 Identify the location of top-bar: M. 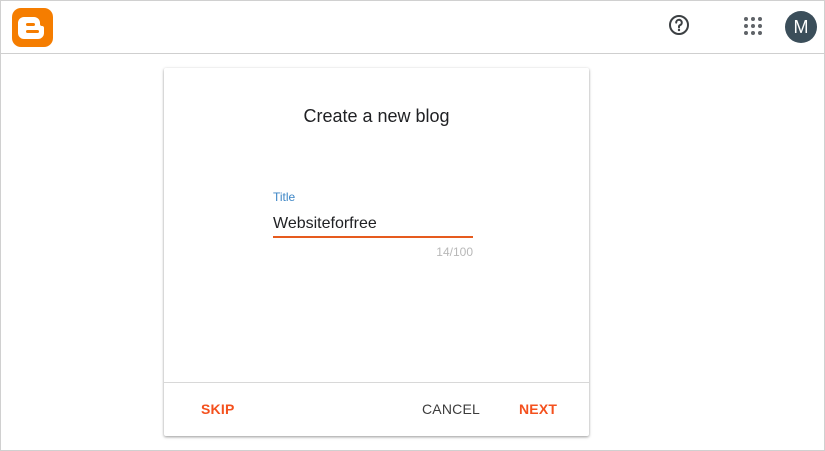
(412, 27).